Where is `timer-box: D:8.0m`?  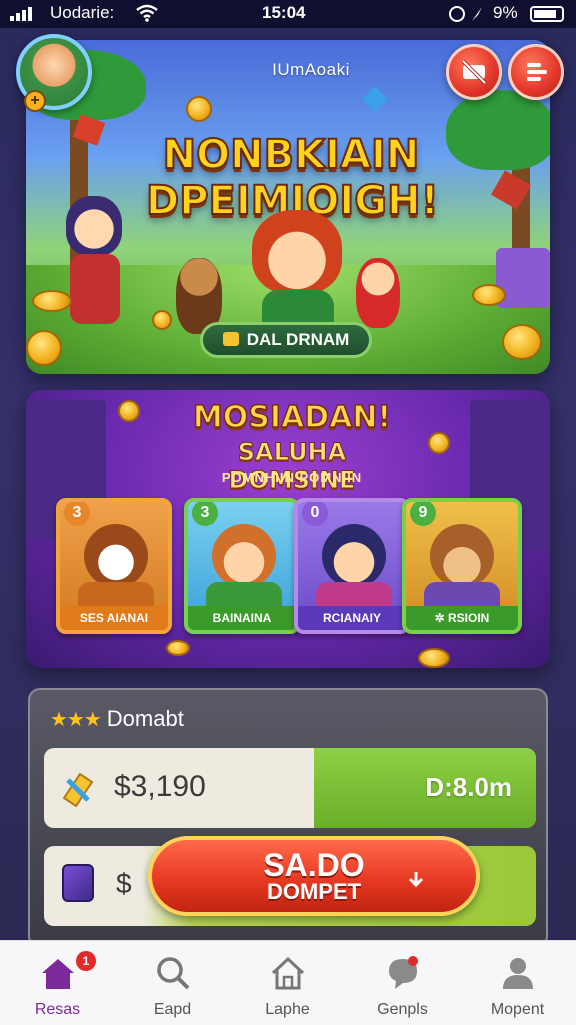 timer-box: D:8.0m is located at coordinates (425, 788).